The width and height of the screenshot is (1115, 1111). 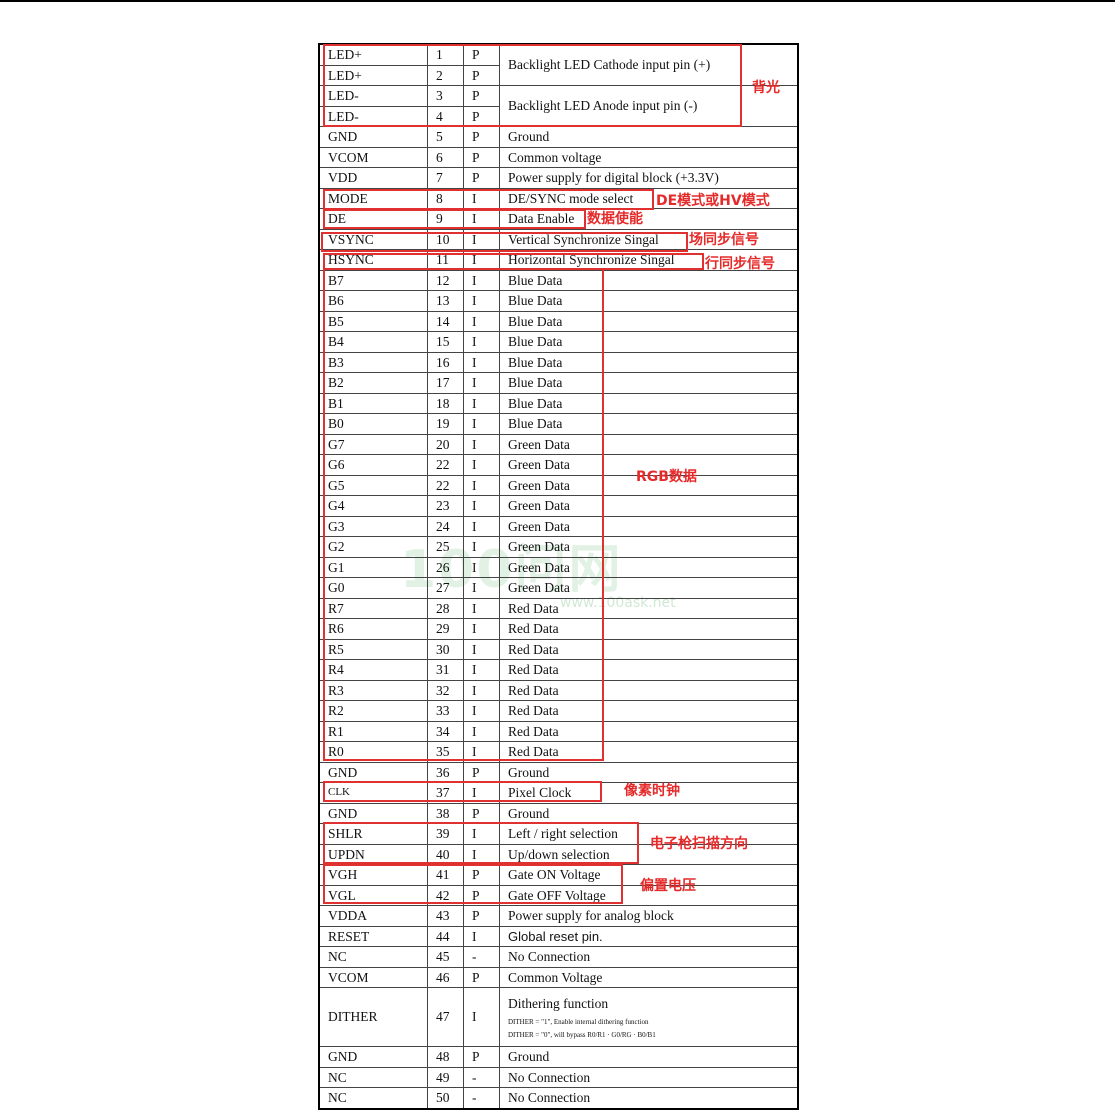 What do you see at coordinates (373, 916) in the screenshot?
I see `pin-symbol: VDDA` at bounding box center [373, 916].